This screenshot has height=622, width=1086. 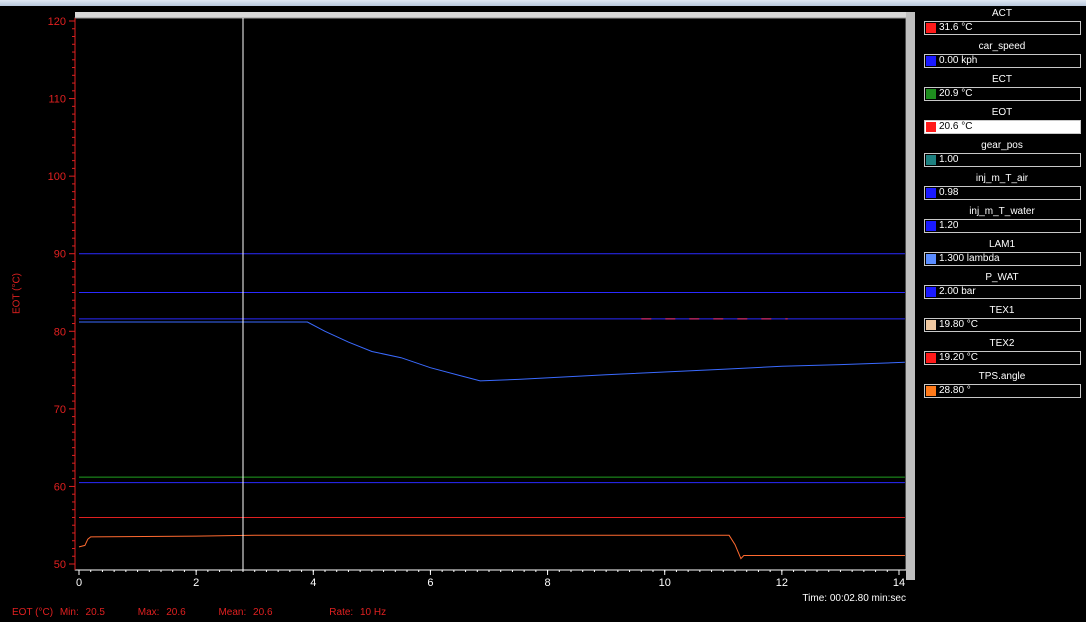 I want to click on x-tick-label: 0, so click(x=79, y=583).